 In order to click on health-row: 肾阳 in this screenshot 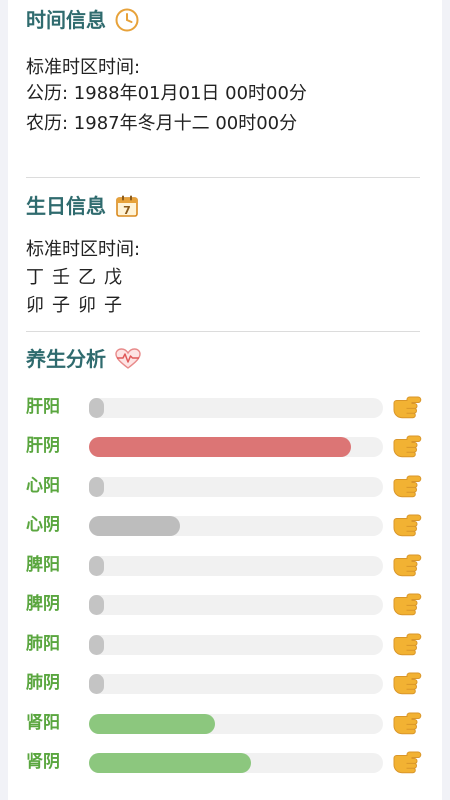, I will do `click(225, 723)`.